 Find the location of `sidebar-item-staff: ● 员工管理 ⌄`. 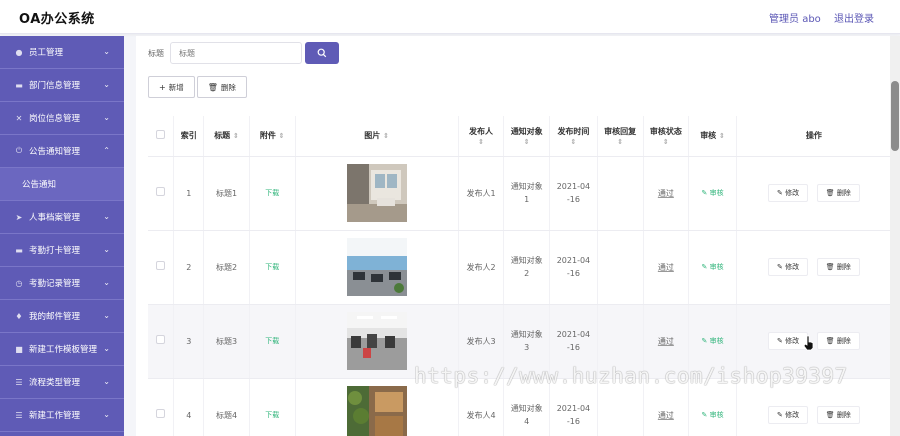

sidebar-item-staff: ● 员工管理 ⌄ is located at coordinates (62, 52).